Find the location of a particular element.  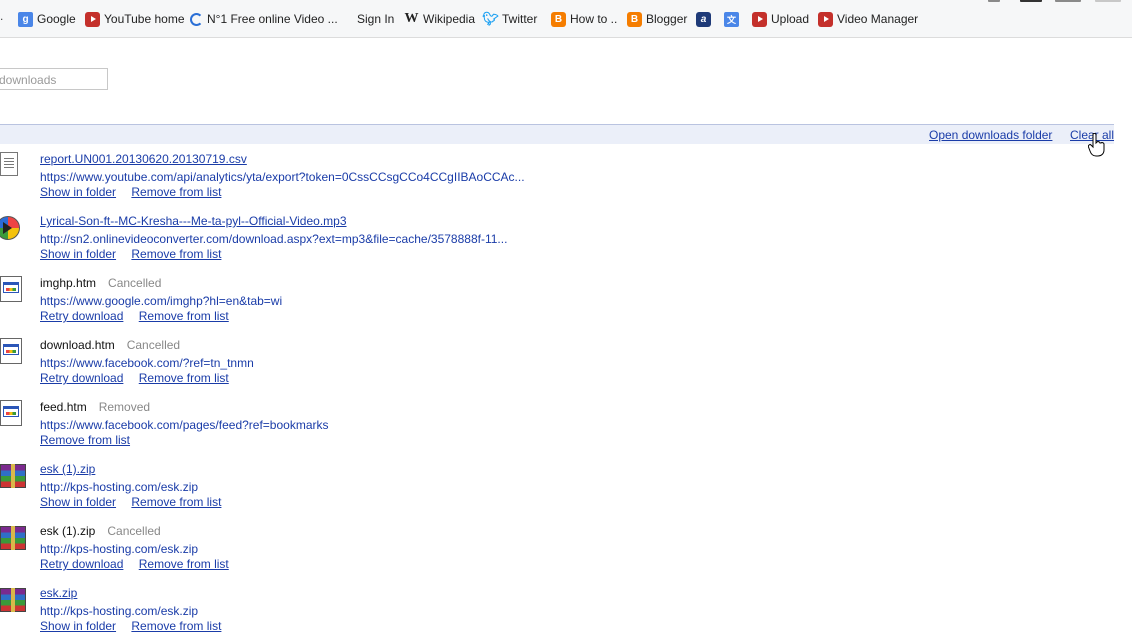

file-name-row: esk (1).zip Cancelled is located at coordinates (100, 531).